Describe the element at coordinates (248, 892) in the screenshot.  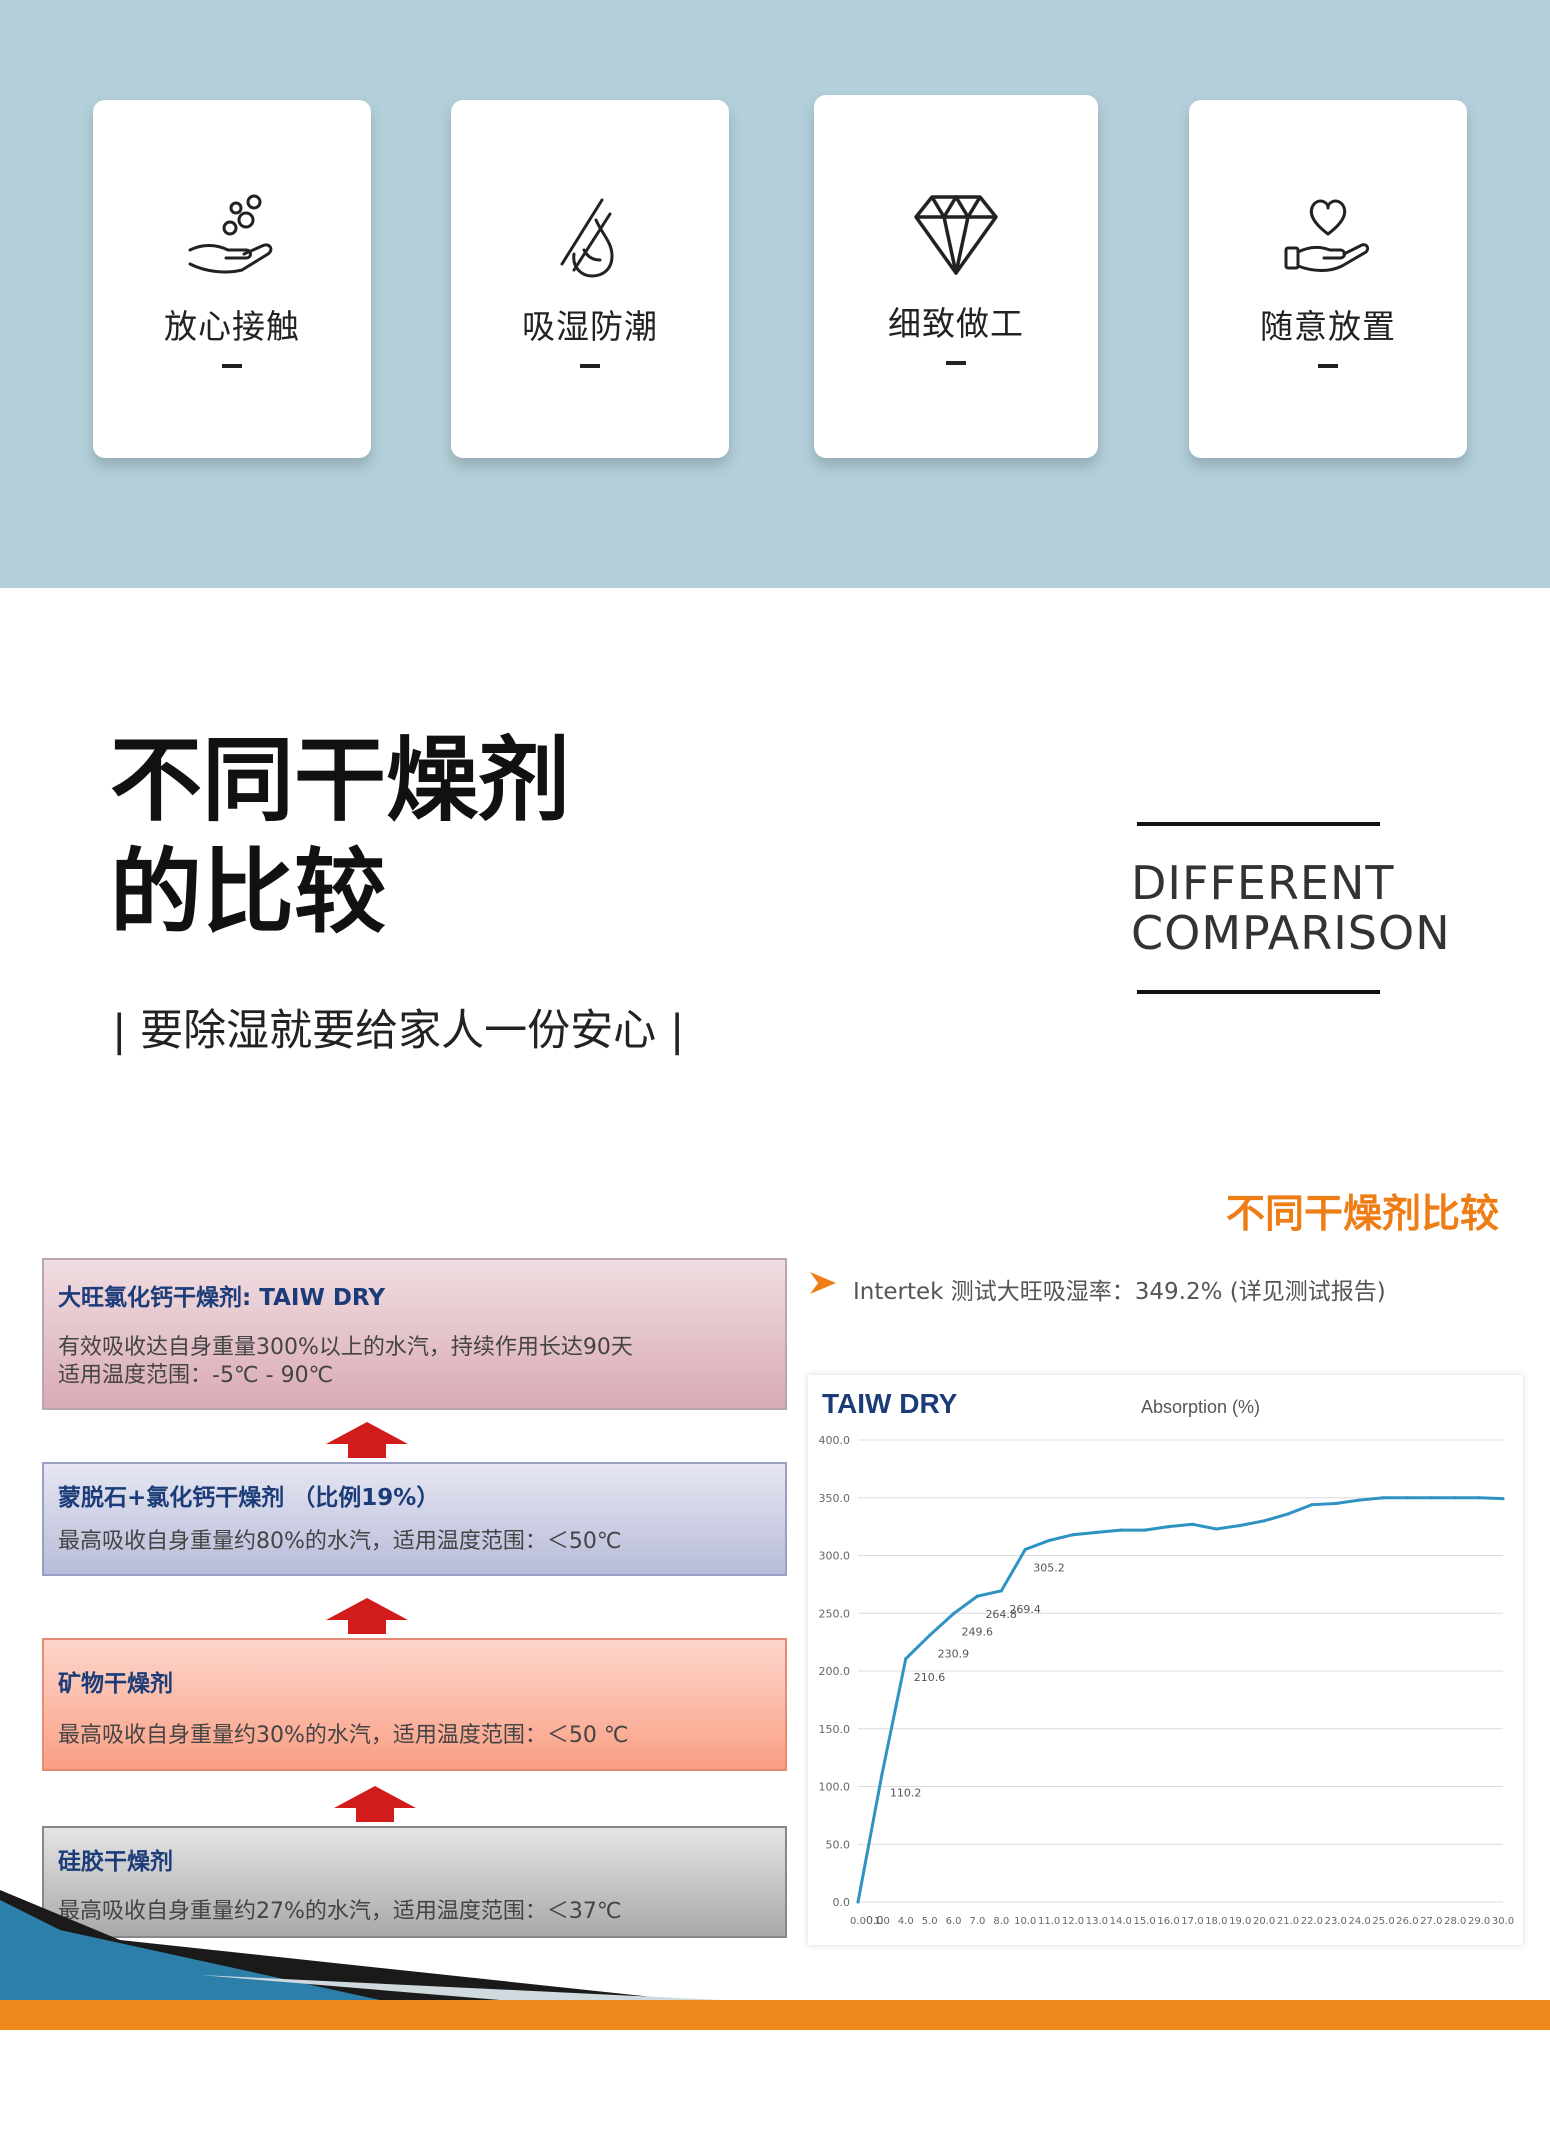
I see `title-line-2: 的比较` at that location.